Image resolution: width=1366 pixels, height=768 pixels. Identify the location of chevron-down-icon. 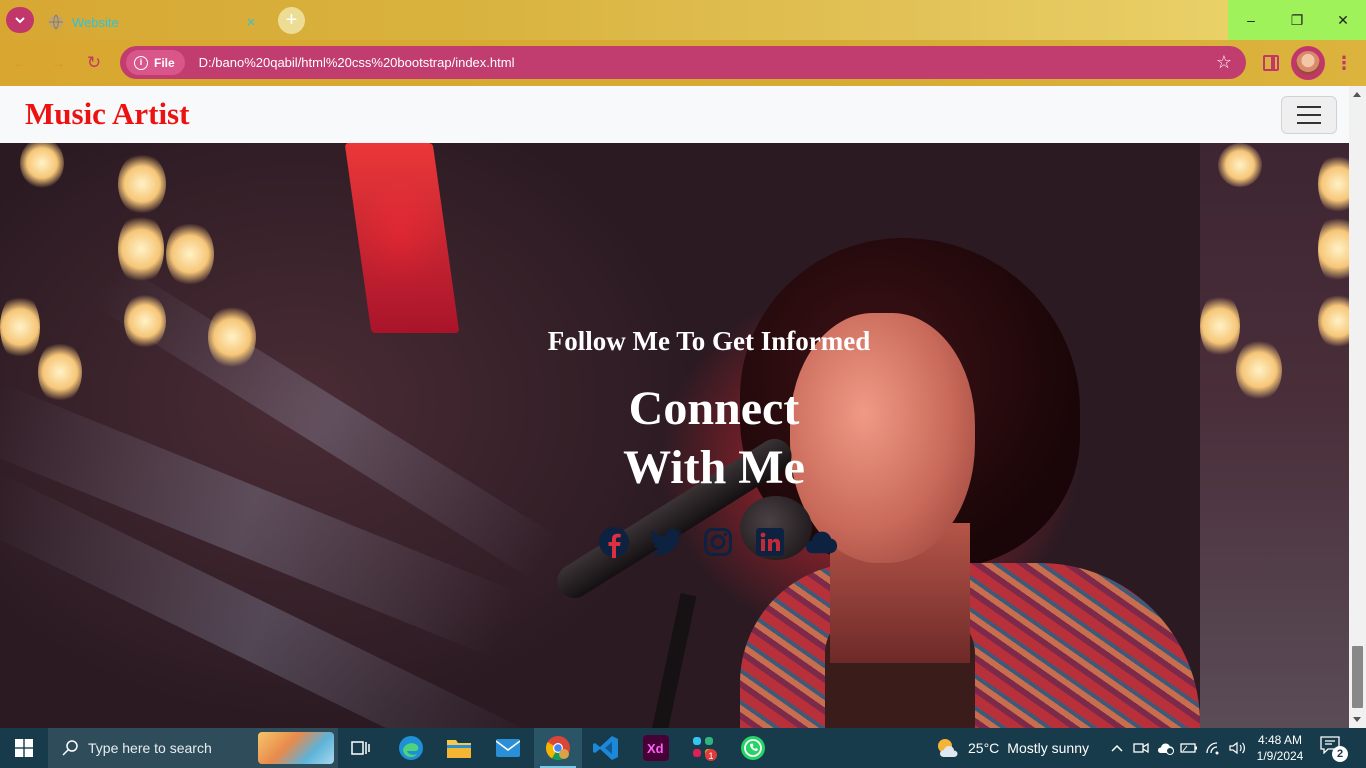
(20, 20).